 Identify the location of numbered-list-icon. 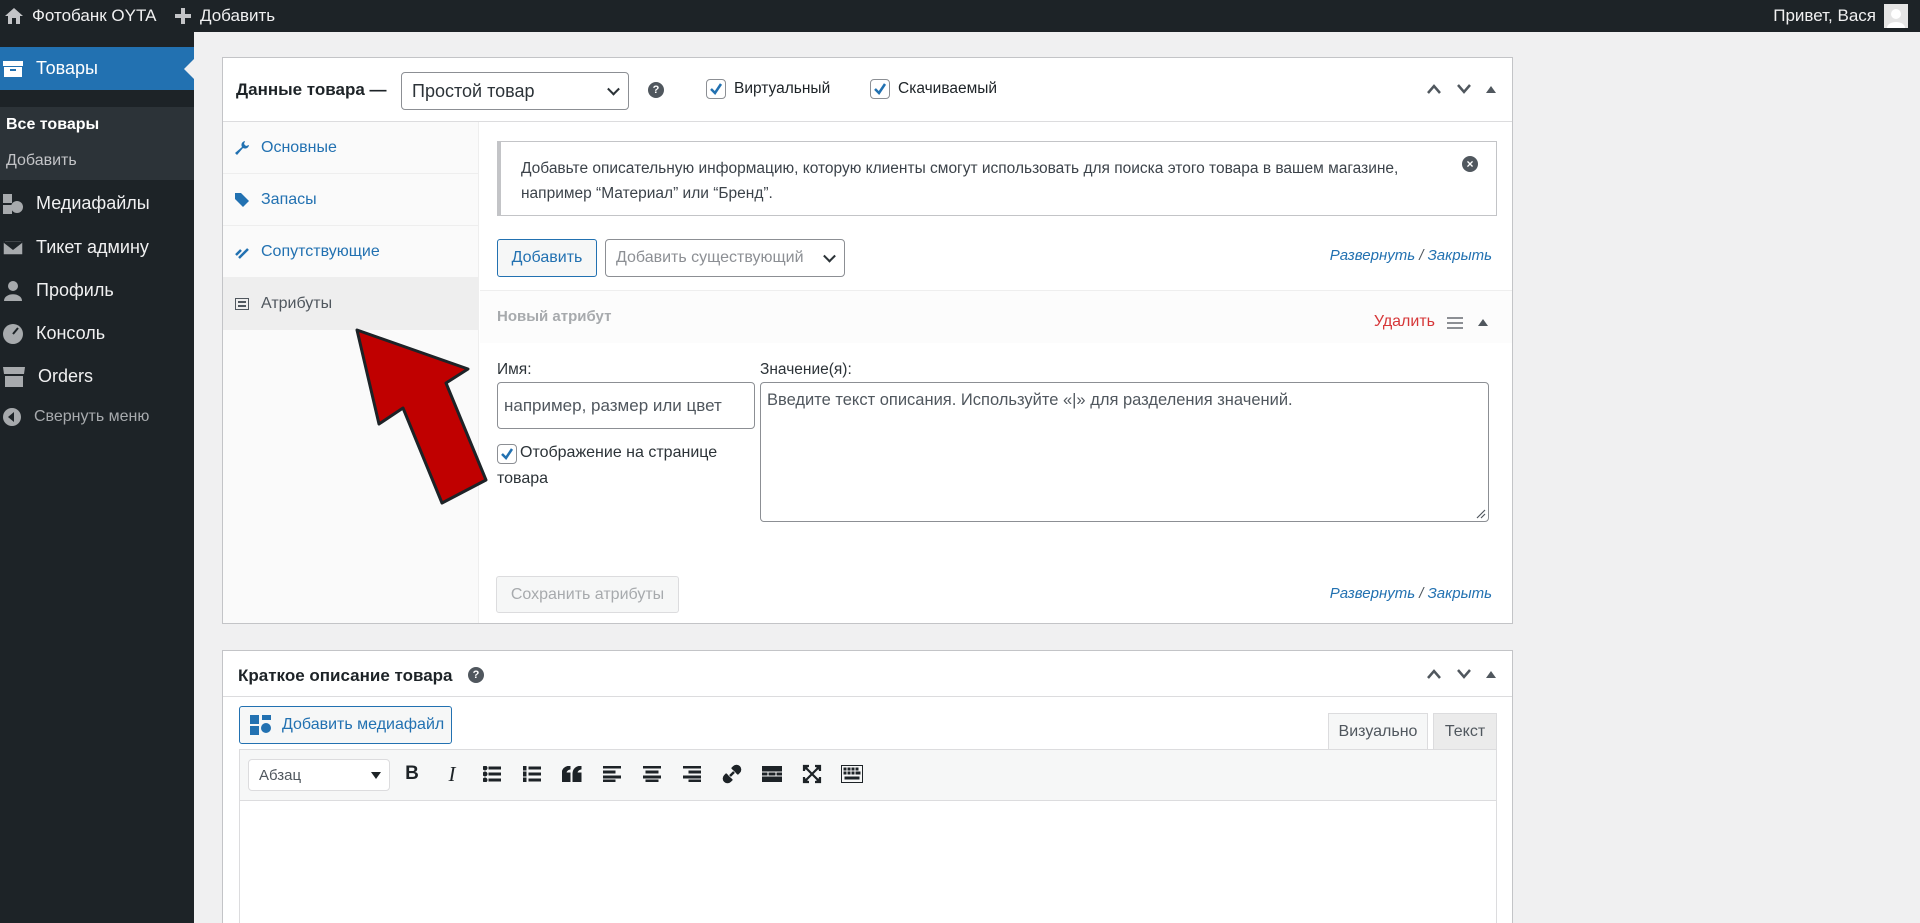
(532, 774).